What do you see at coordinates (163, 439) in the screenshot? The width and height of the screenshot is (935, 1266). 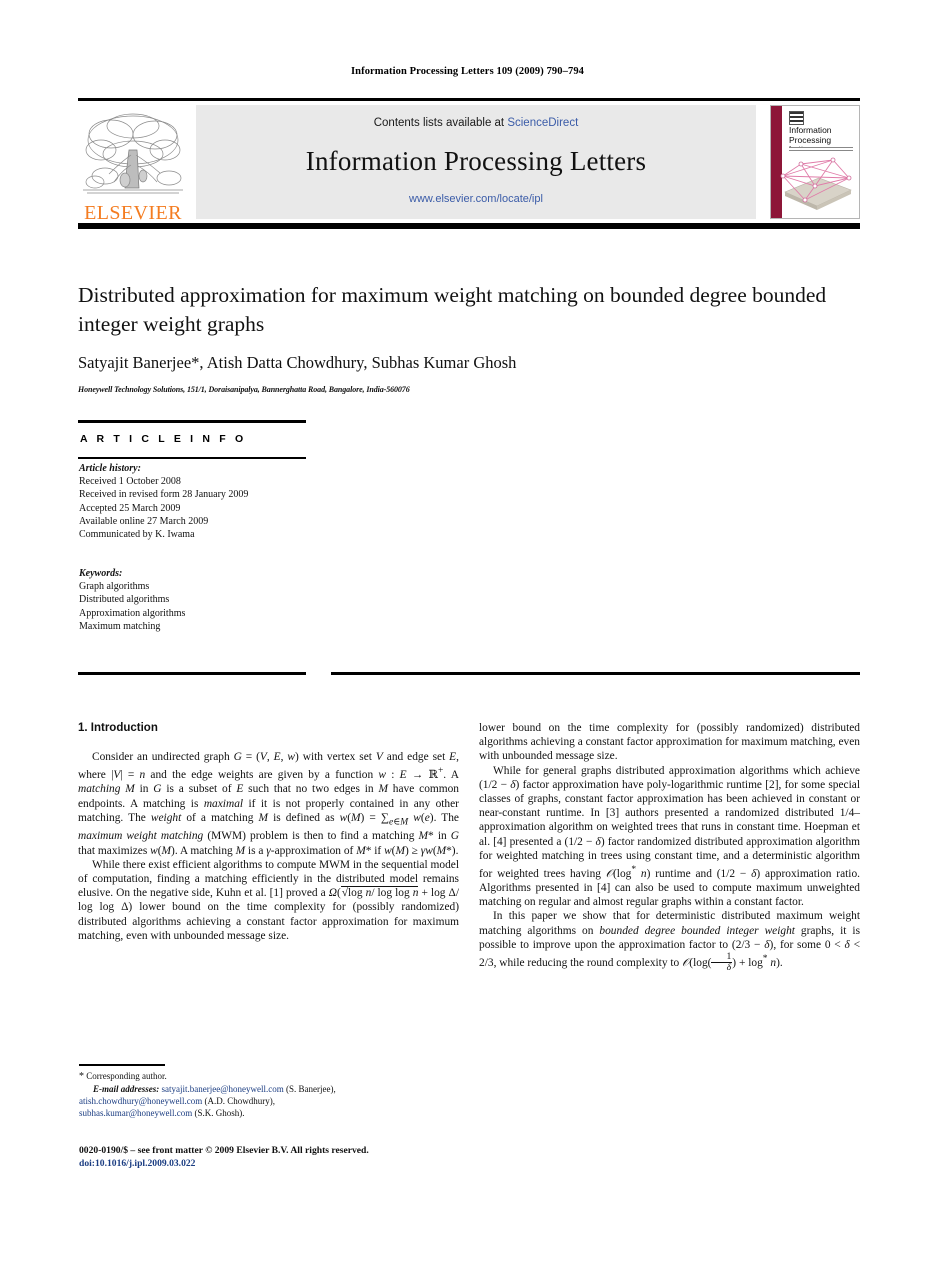 I see `article-info-heading: A R T I C L E I N F O` at bounding box center [163, 439].